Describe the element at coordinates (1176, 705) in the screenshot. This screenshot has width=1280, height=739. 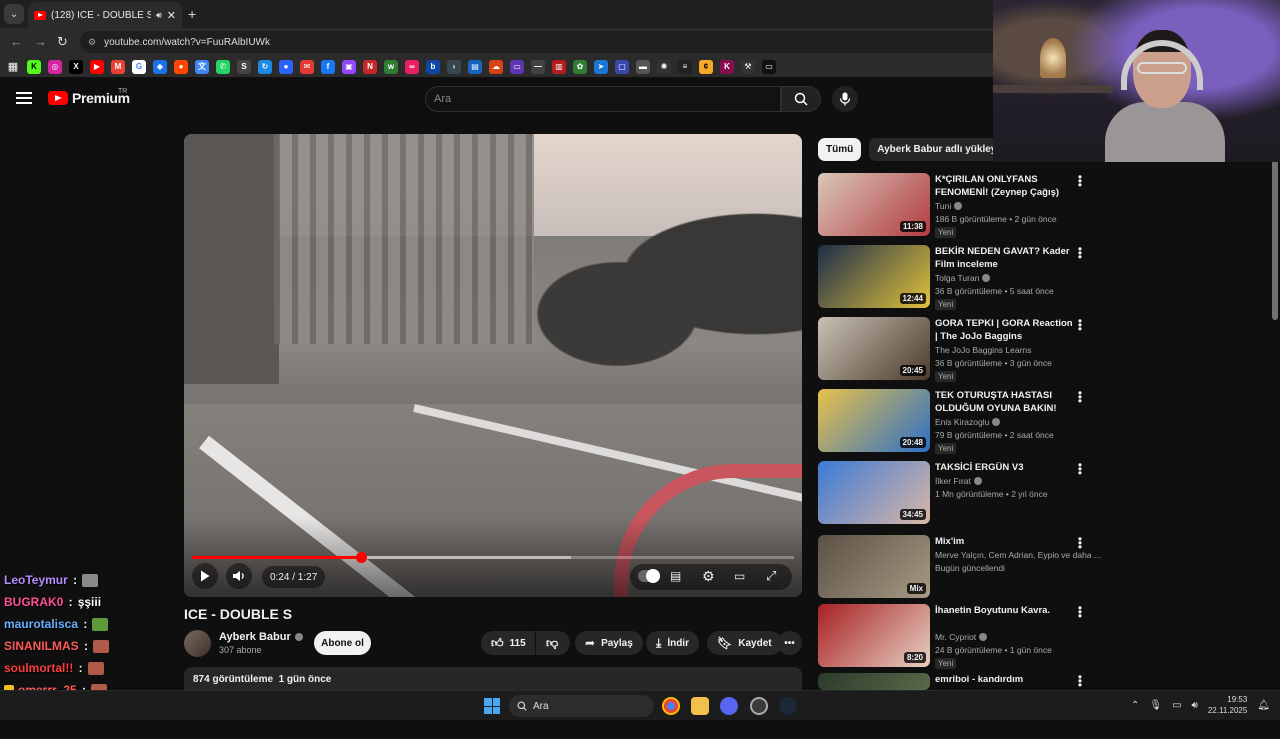
I see `tray-network-icon: ▭` at that location.